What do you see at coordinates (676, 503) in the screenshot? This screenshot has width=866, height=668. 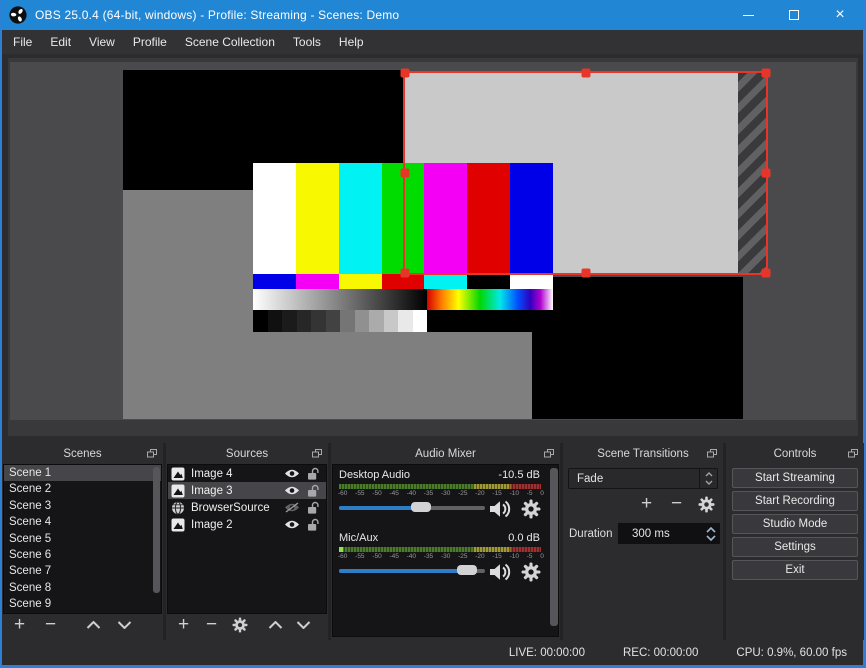 I see `remove-transition-button: −` at bounding box center [676, 503].